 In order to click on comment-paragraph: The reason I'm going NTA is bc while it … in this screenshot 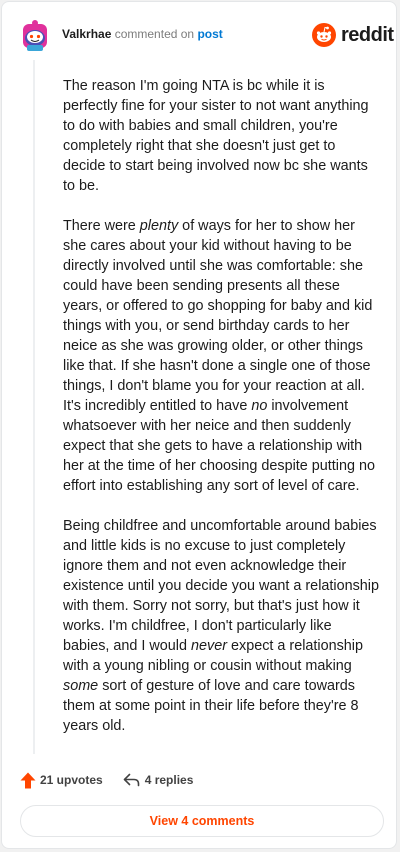, I will do `click(222, 136)`.